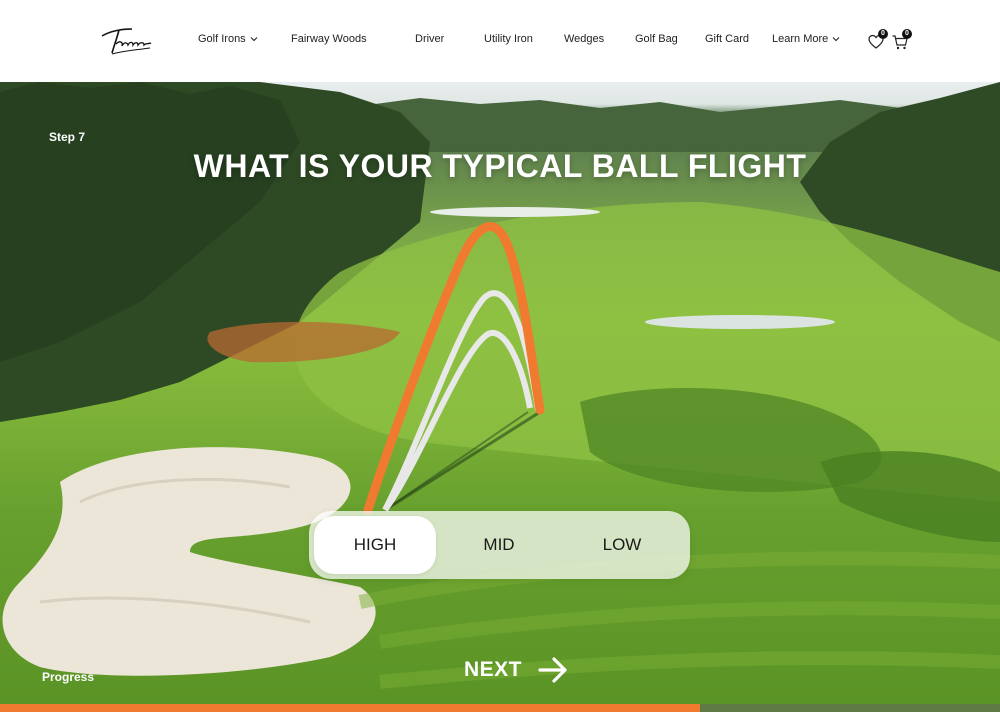  I want to click on progress-bar-fill, so click(350, 708).